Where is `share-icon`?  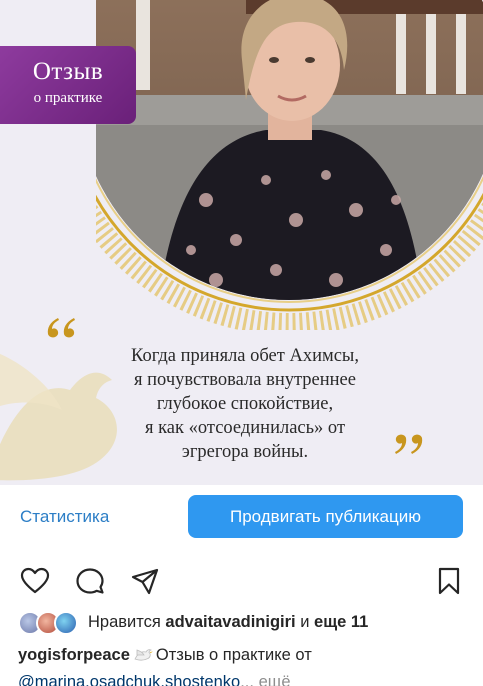
share-icon is located at coordinates (145, 581).